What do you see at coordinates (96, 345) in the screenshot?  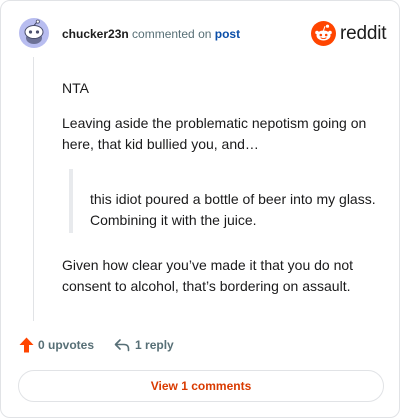 I see `comment-actions: 0 upvotes 1 reply` at bounding box center [96, 345].